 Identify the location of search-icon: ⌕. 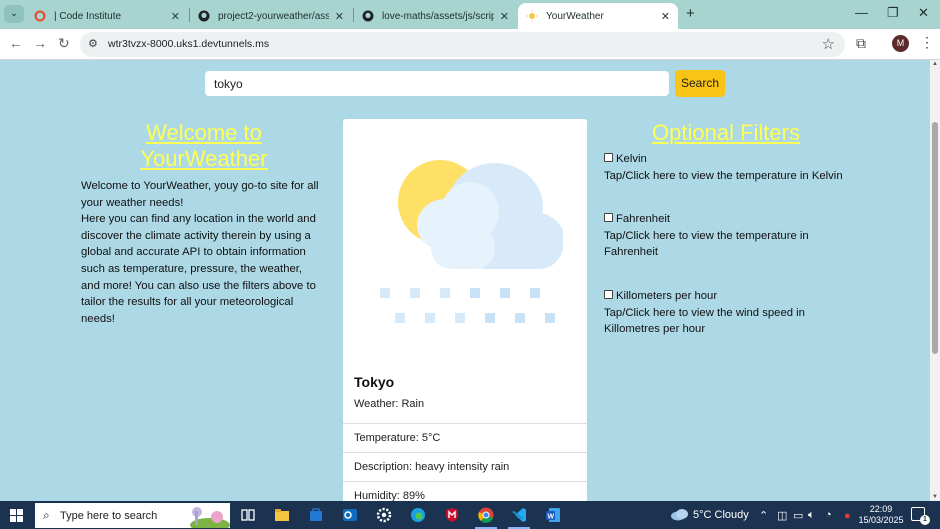
(46, 515).